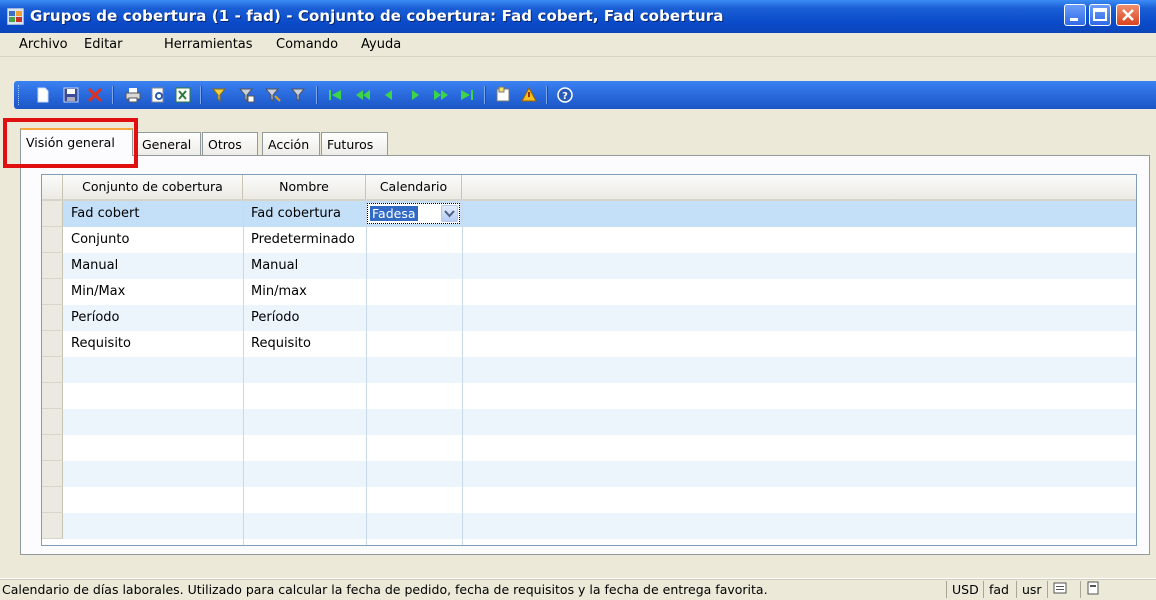 This screenshot has height=600, width=1156. Describe the element at coordinates (43, 44) in the screenshot. I see `menu-archivo: Archivo` at that location.